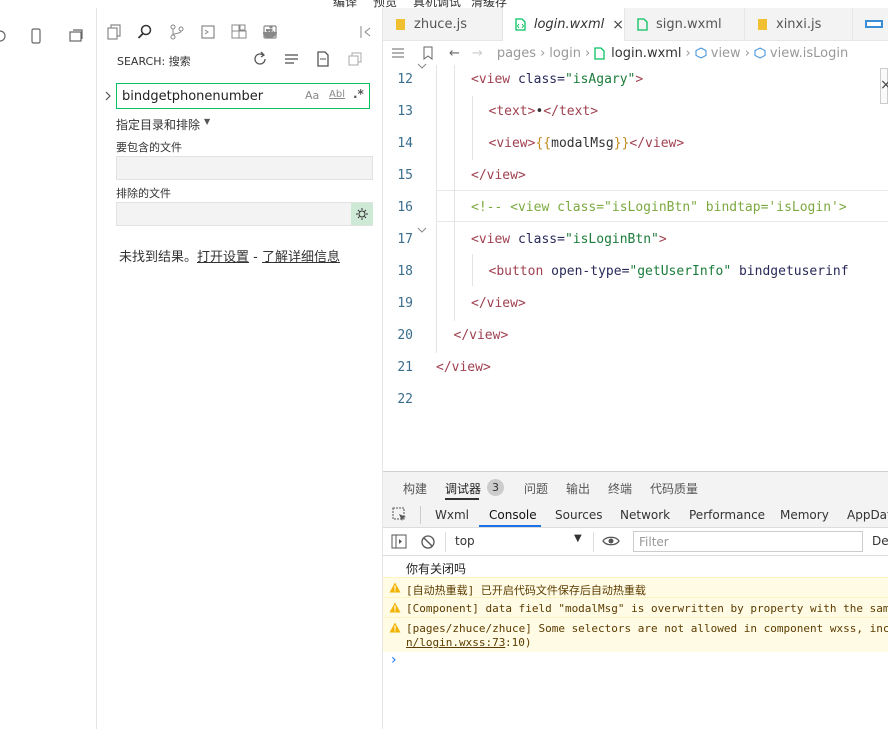  I want to click on search-icon, so click(145, 32).